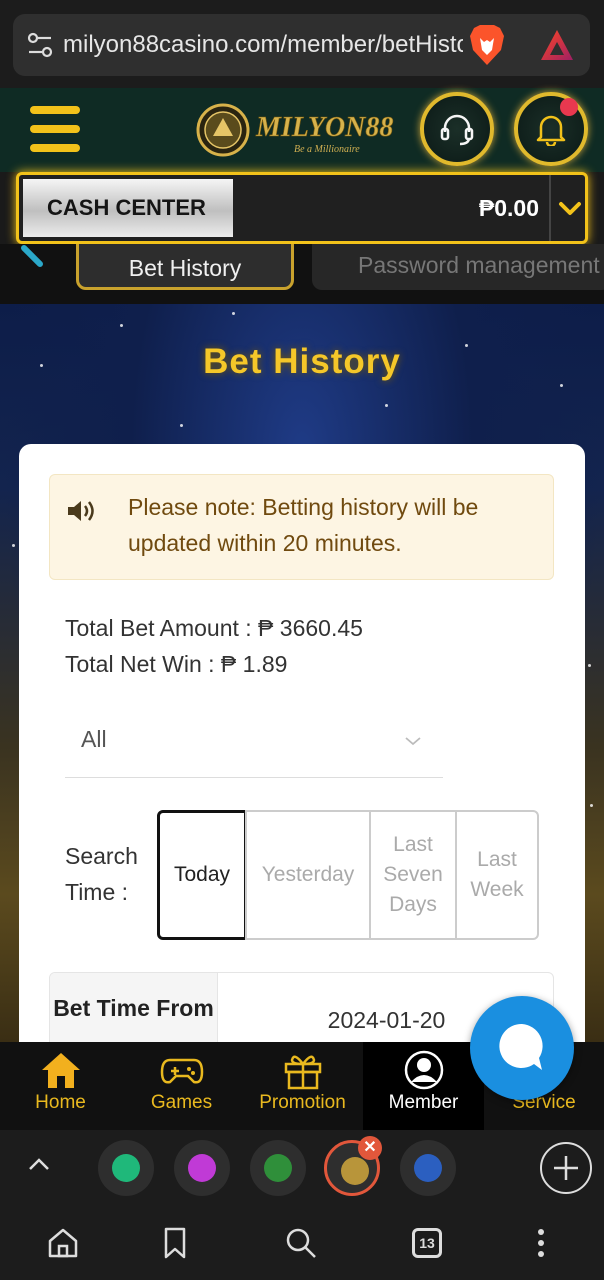 The height and width of the screenshot is (1280, 604). I want to click on logo-tagline: Be a Millionaire, so click(327, 149).